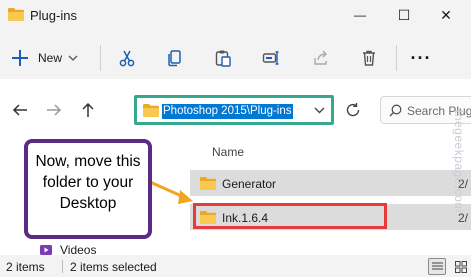 This screenshot has height=277, width=471. I want to click on forward-button, so click(54, 110).